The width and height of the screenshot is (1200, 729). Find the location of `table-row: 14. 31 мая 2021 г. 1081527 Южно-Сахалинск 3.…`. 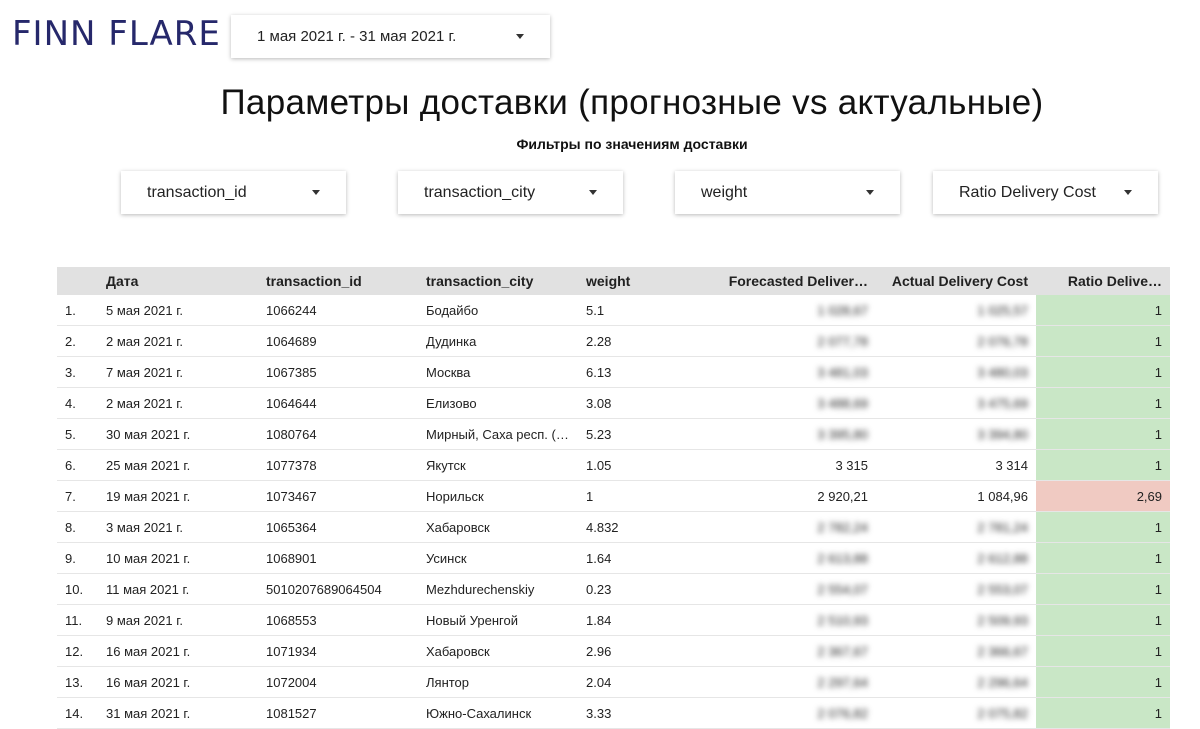

table-row: 14. 31 мая 2021 г. 1081527 Южно-Сахалинск 3.… is located at coordinates (613, 713).